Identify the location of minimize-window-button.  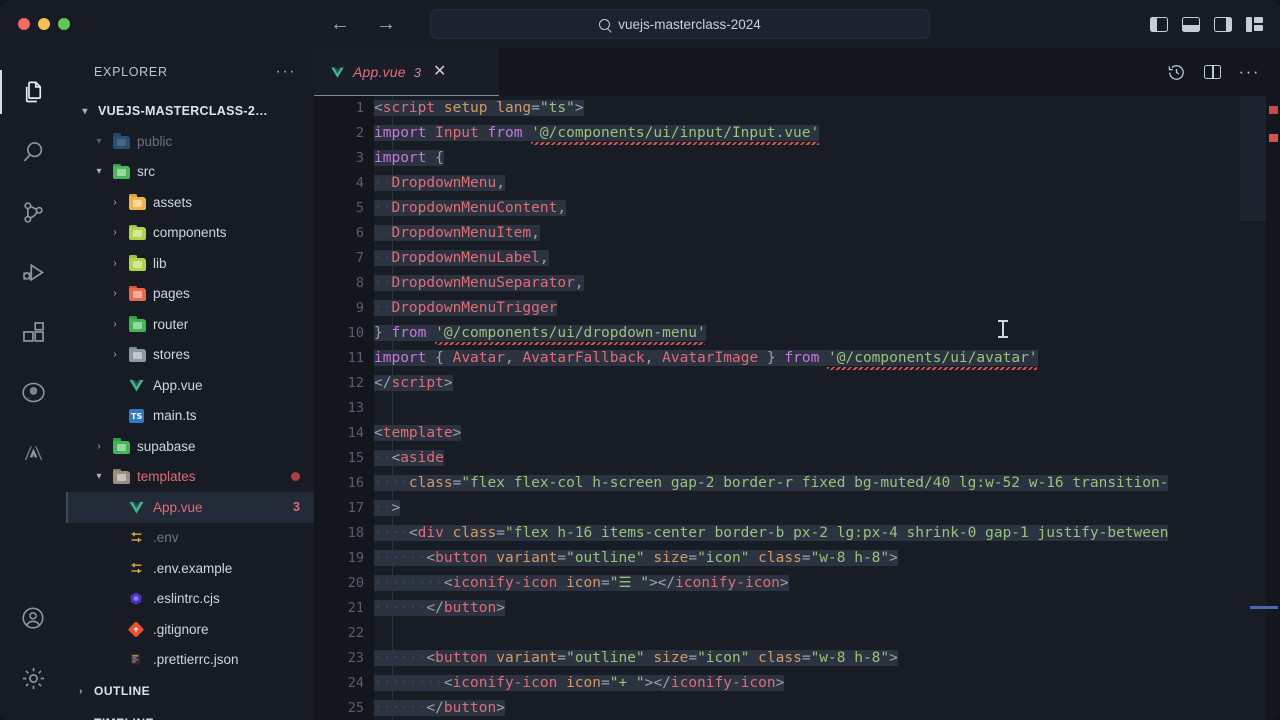
(44, 24).